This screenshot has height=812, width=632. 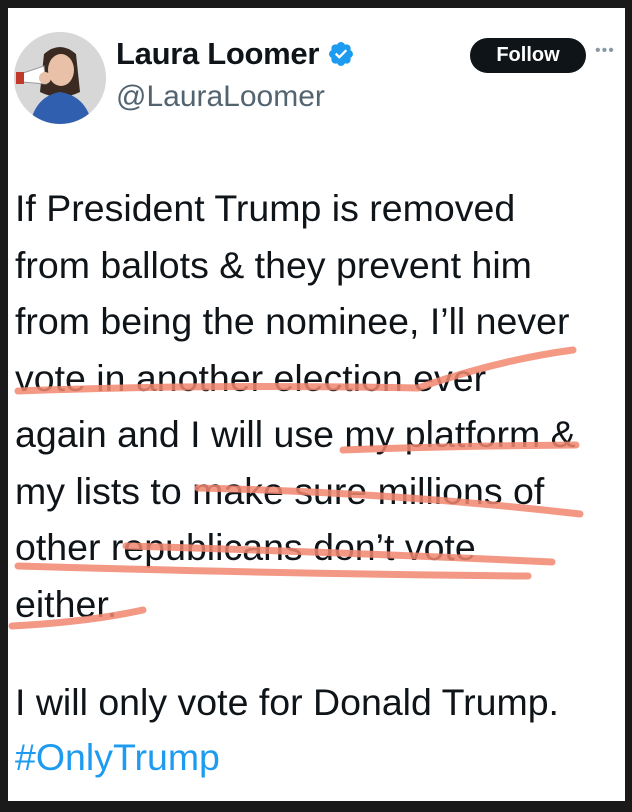 What do you see at coordinates (265, 208) in the screenshot?
I see `tweet-text-line: If President Trump is removed` at bounding box center [265, 208].